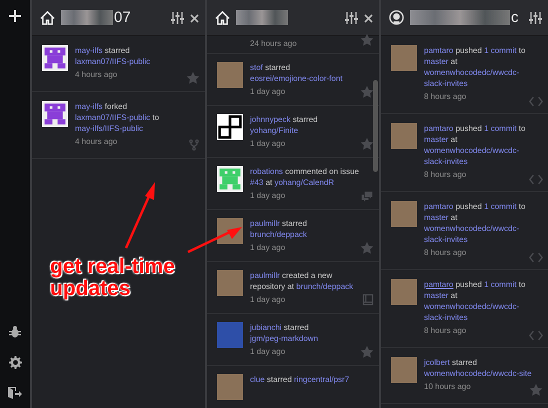 This screenshot has width=548, height=408. What do you see at coordinates (270, 119) in the screenshot?
I see `event-link: johnnypeck` at bounding box center [270, 119].